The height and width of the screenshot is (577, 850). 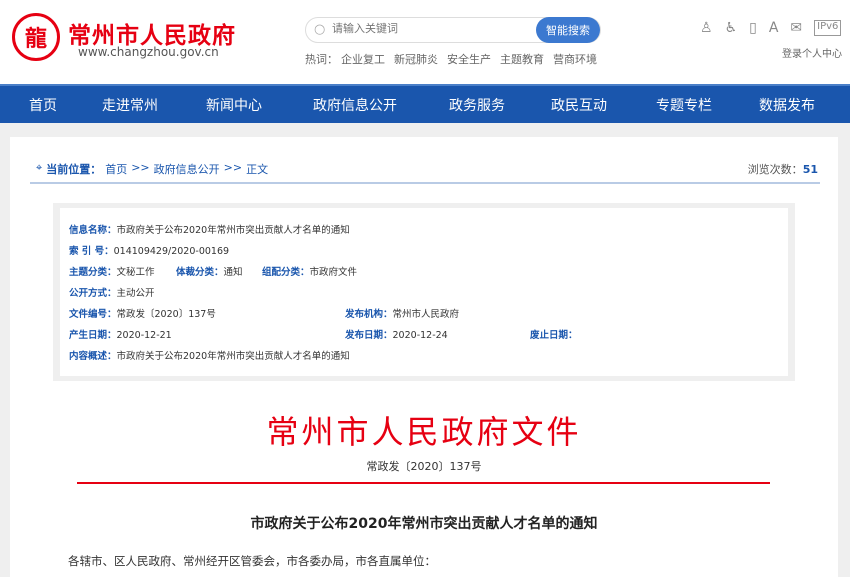 I want to click on font-icon: A, so click(x=774, y=28).